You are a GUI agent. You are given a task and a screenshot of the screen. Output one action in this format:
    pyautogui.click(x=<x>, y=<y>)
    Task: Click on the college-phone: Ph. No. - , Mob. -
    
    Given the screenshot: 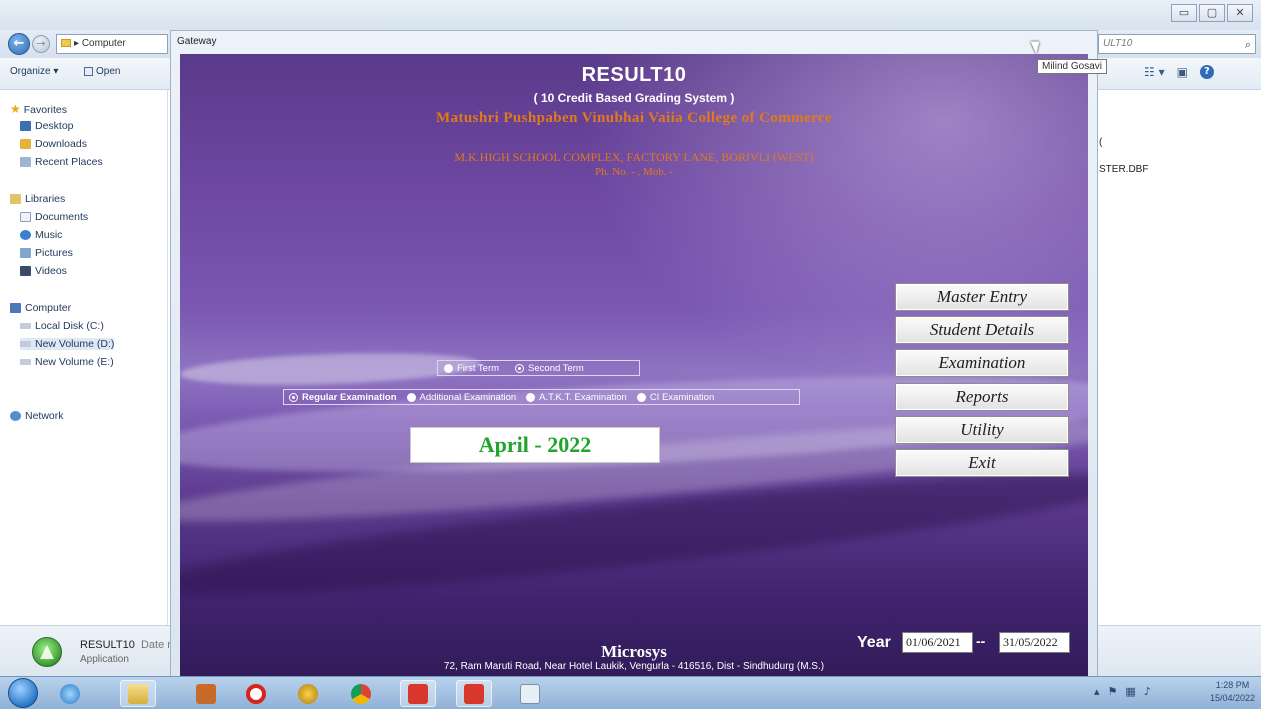 What is the action you would take?
    pyautogui.click(x=634, y=172)
    